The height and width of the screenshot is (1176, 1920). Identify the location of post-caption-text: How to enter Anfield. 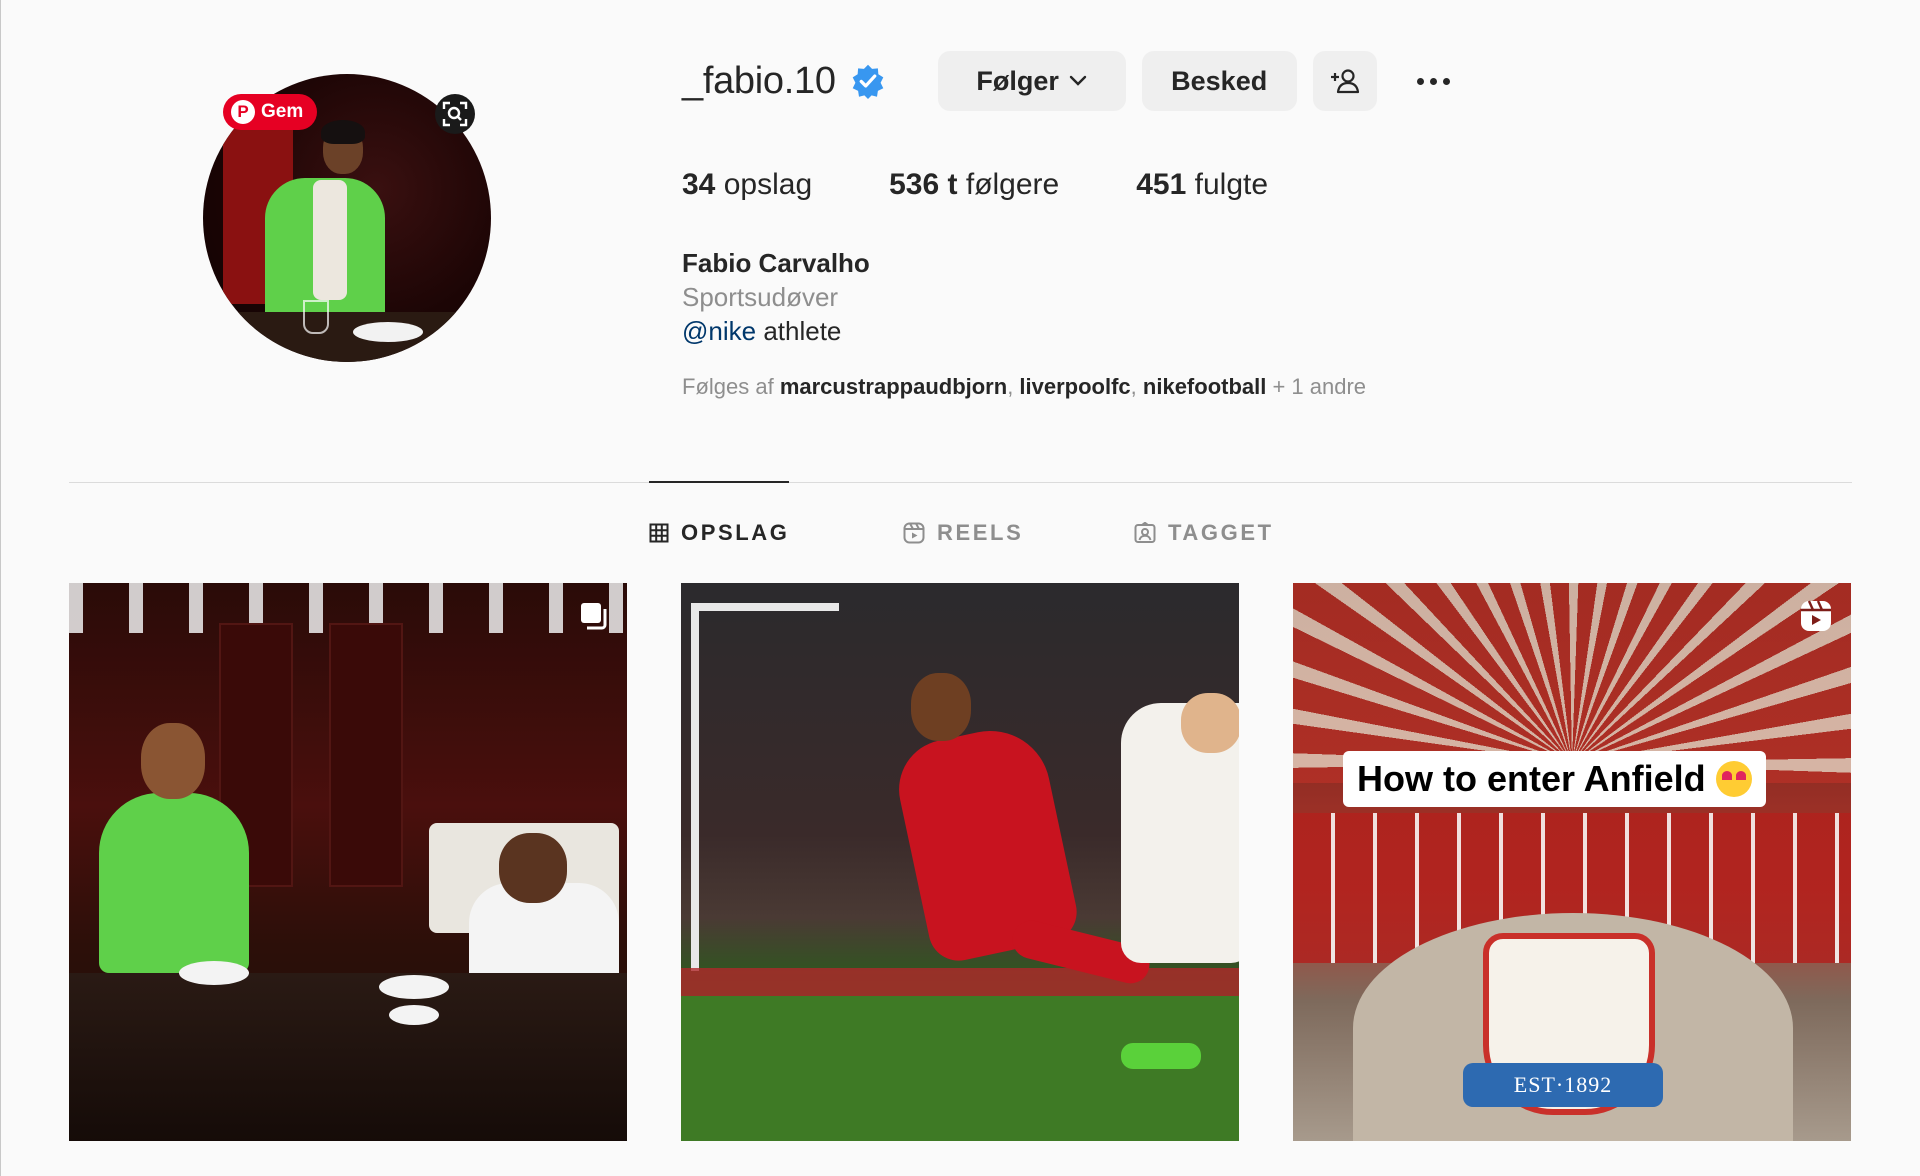
(1531, 778).